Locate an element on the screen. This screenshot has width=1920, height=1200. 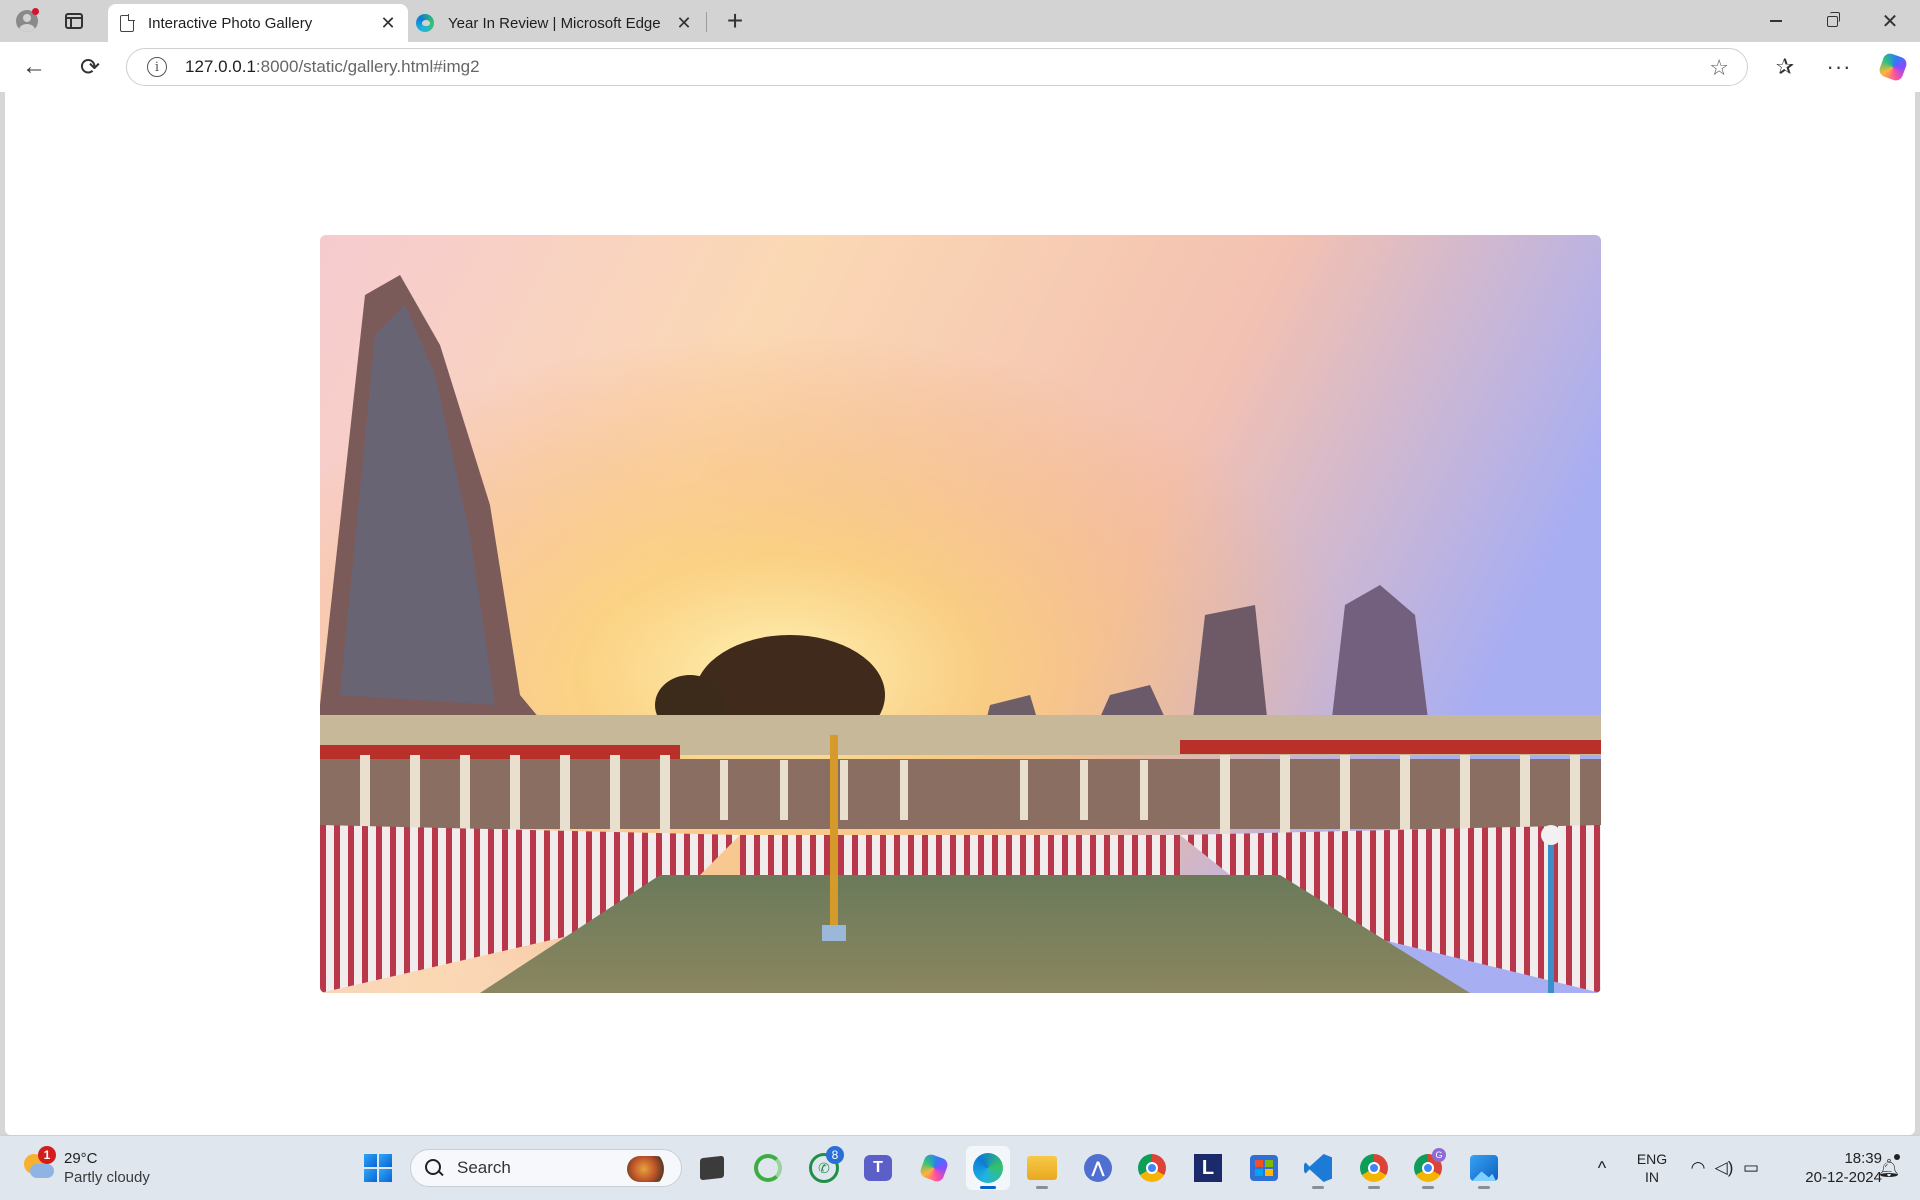
volume-icon: ◁) is located at coordinates (1724, 1168).